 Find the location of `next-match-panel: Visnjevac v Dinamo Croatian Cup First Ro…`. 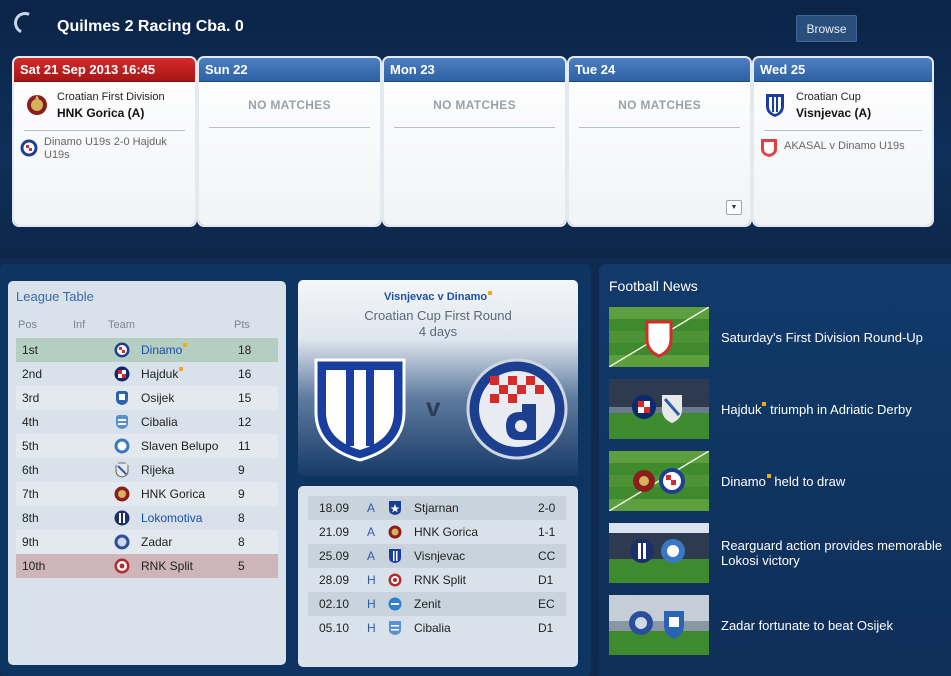

next-match-panel: Visnjevac v Dinamo Croatian Cup First Ro… is located at coordinates (438, 378).